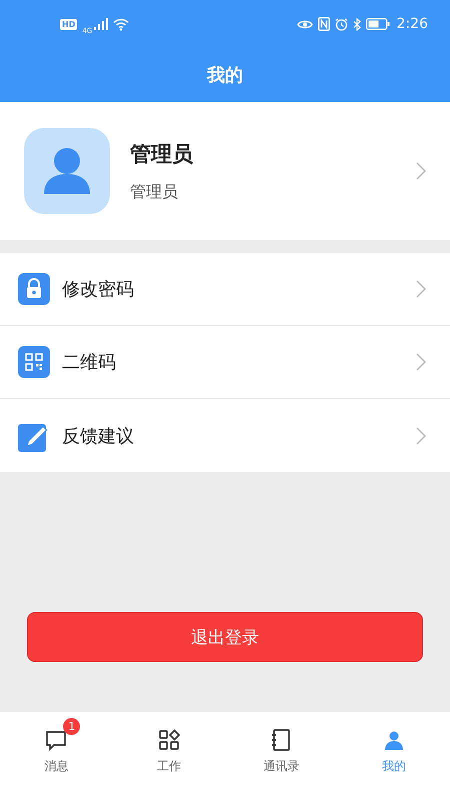 The width and height of the screenshot is (450, 800). What do you see at coordinates (67, 171) in the screenshot?
I see `avatar-icon` at bounding box center [67, 171].